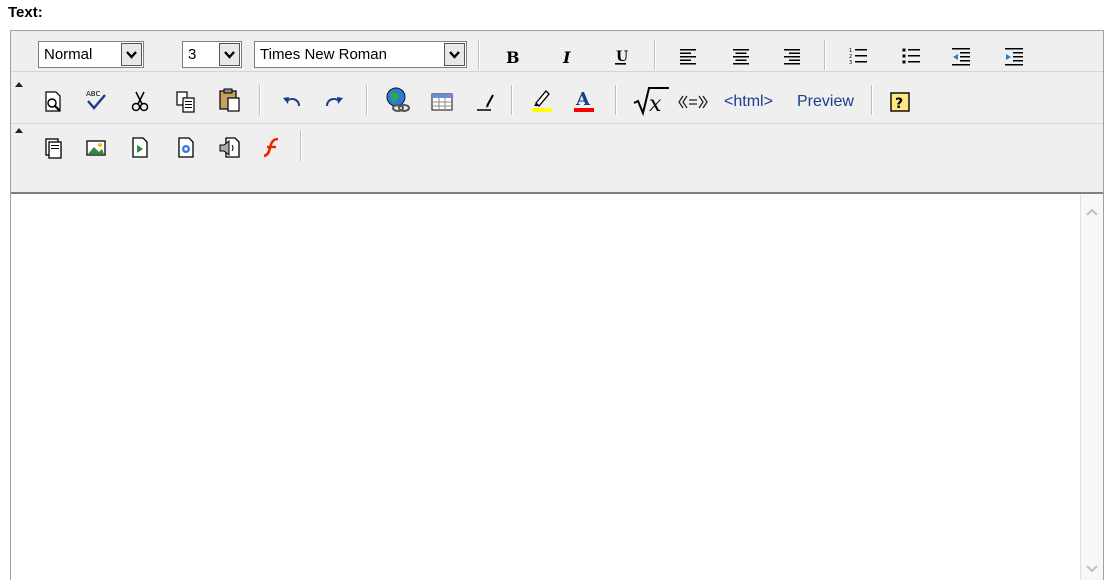 The image size is (1106, 580). I want to click on font-select-value: Times New Roman, so click(323, 54).